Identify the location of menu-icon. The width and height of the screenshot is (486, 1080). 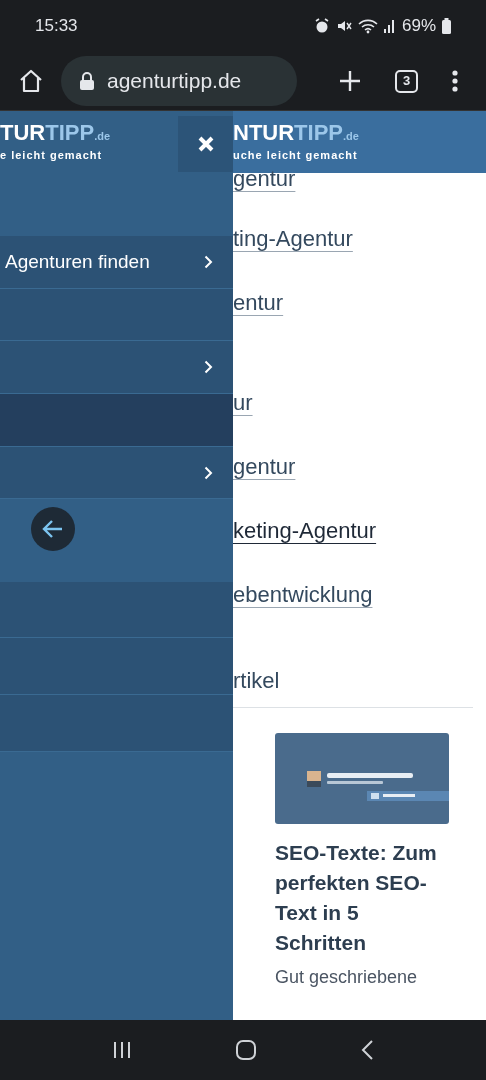
(455, 81).